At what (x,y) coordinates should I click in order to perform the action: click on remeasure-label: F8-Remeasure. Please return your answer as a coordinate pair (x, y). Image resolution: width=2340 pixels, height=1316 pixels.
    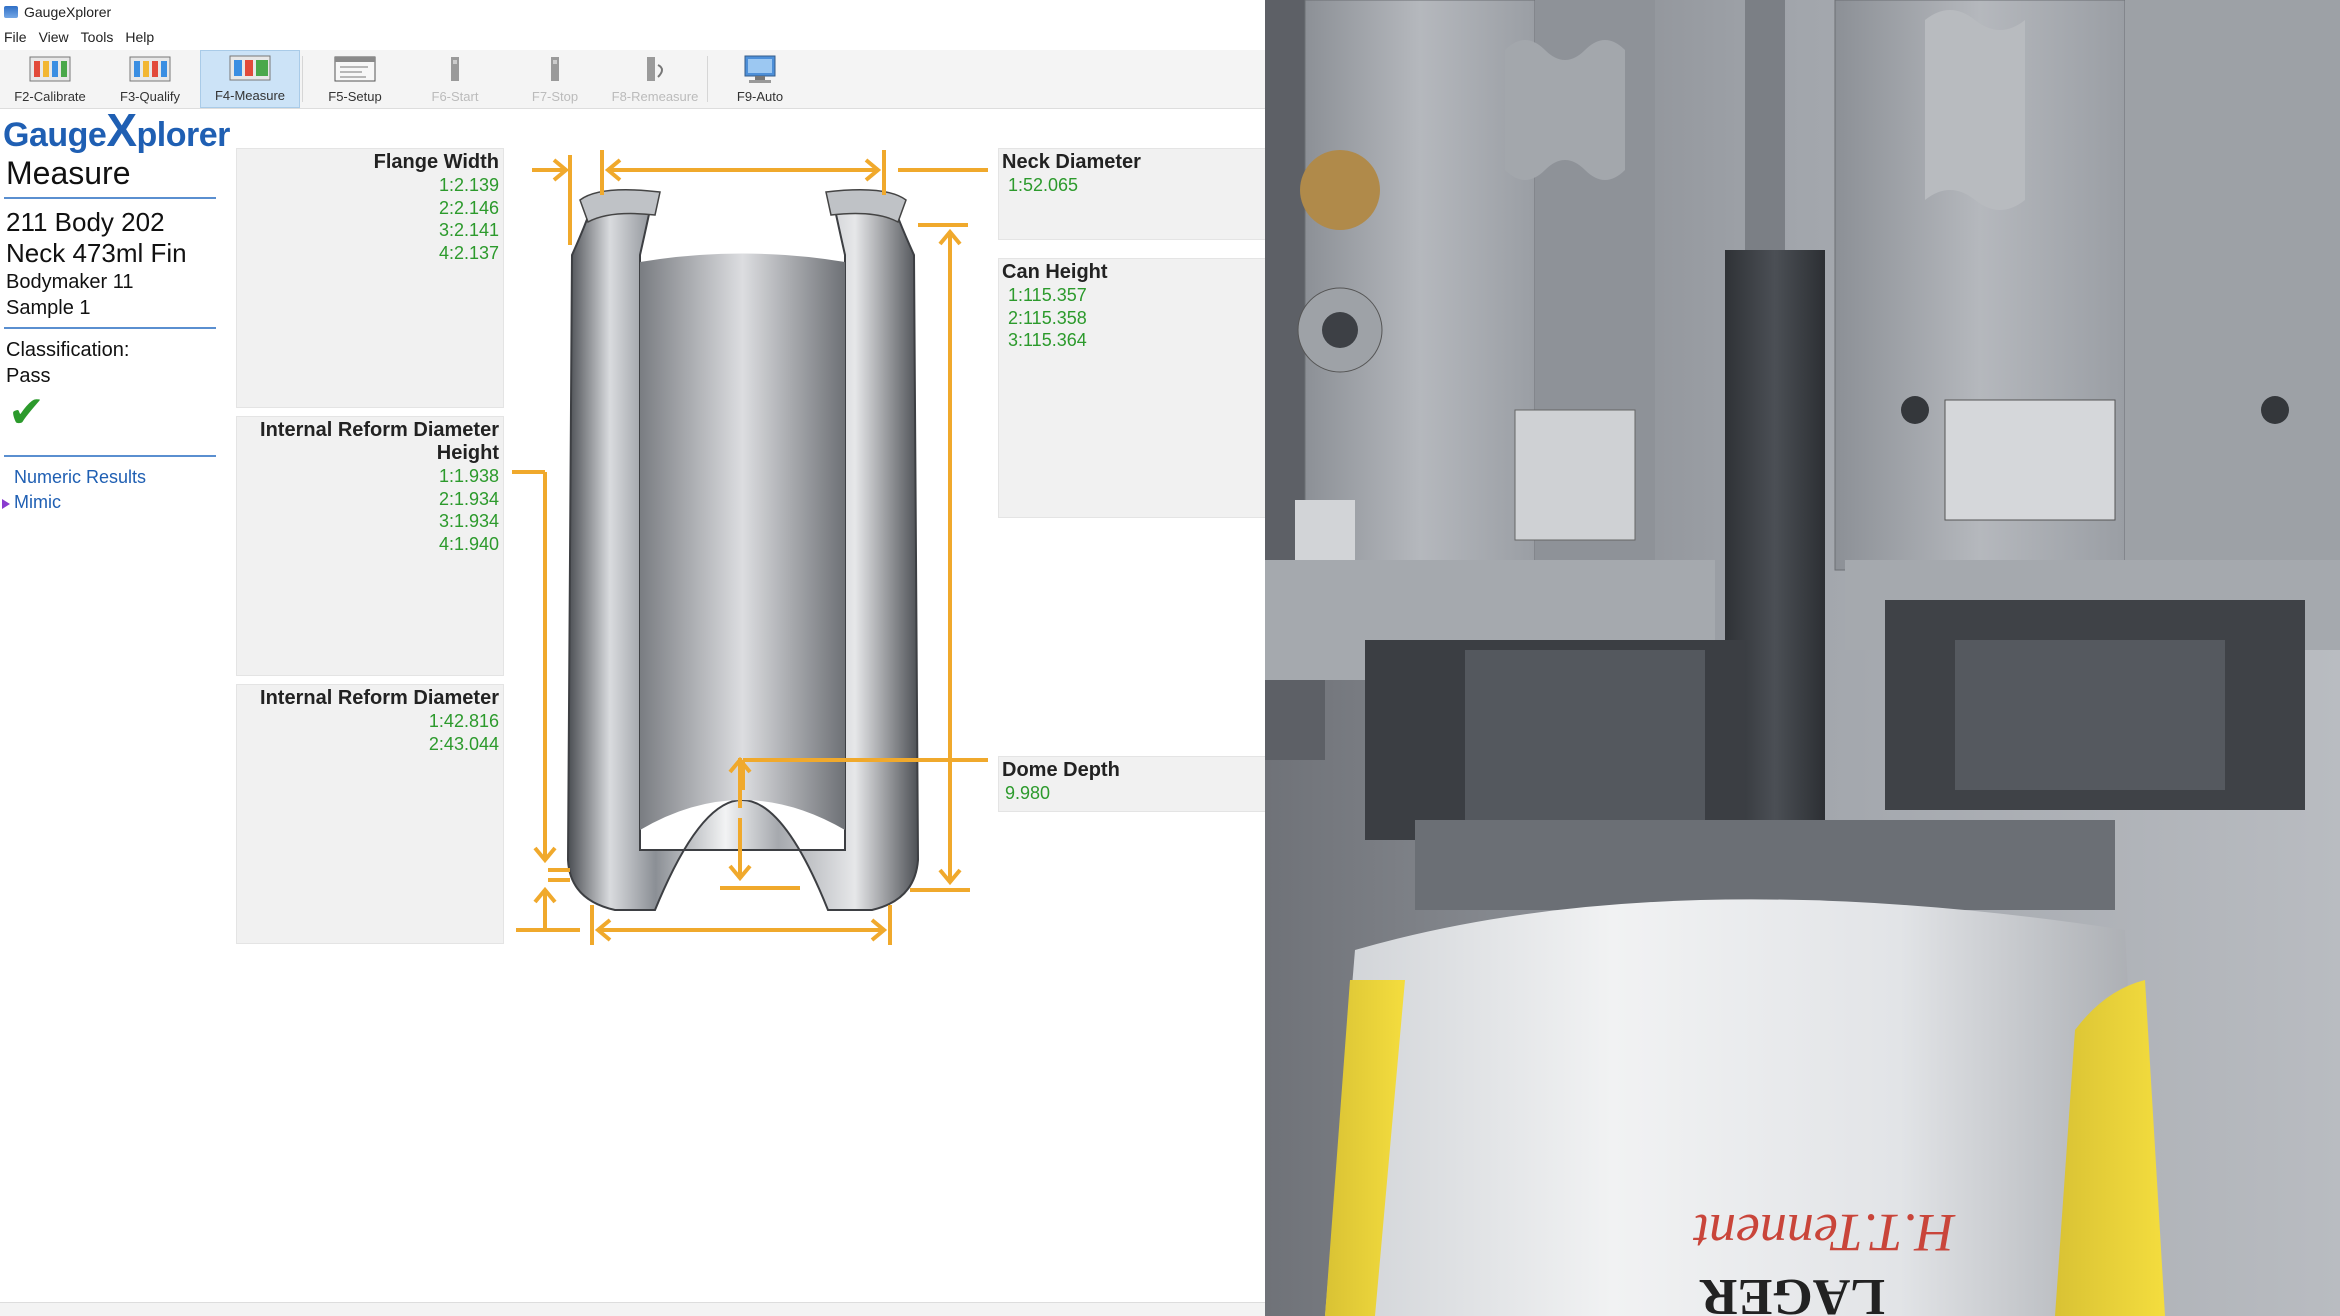
    Looking at the image, I should click on (655, 96).